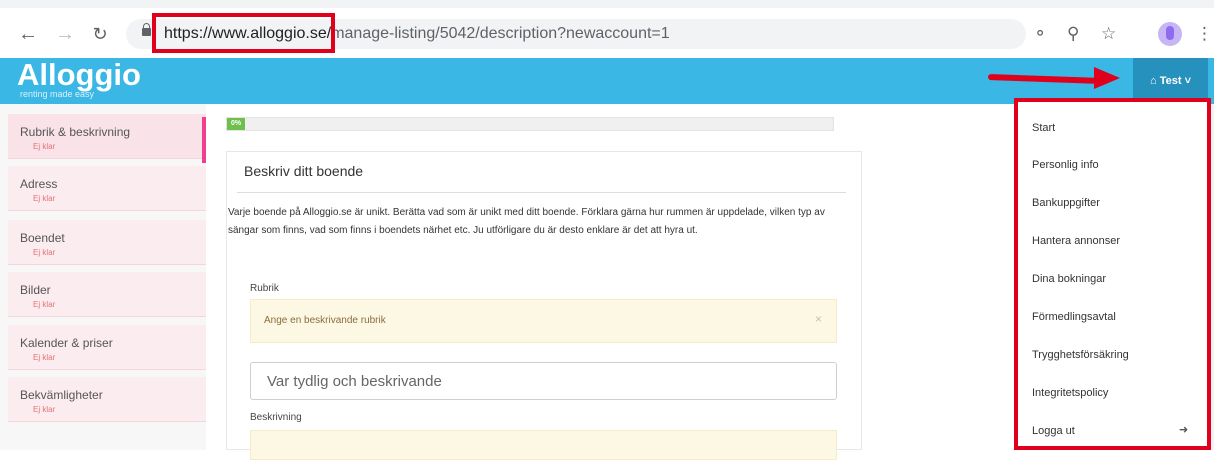 The width and height of the screenshot is (1214, 460). Describe the element at coordinates (1073, 34) in the screenshot. I see `zoom-icon: ⚲` at that location.